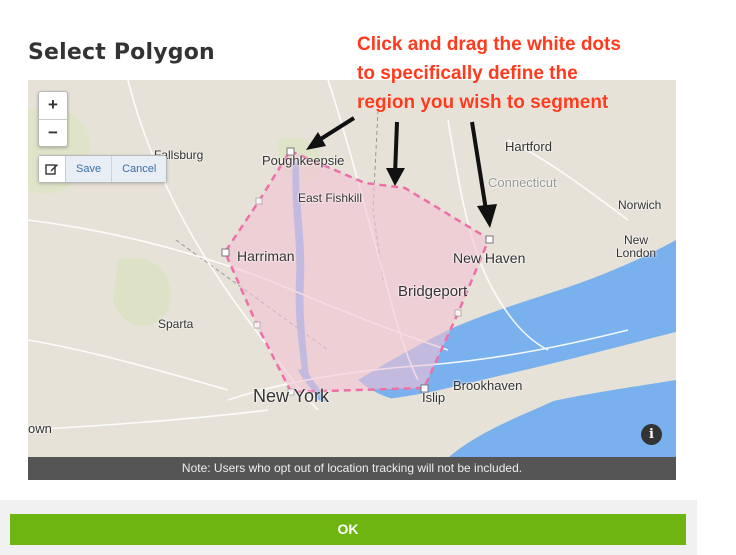 This screenshot has height=555, width=736. Describe the element at coordinates (139, 169) in the screenshot. I see `cancel-button: Cancel` at that location.